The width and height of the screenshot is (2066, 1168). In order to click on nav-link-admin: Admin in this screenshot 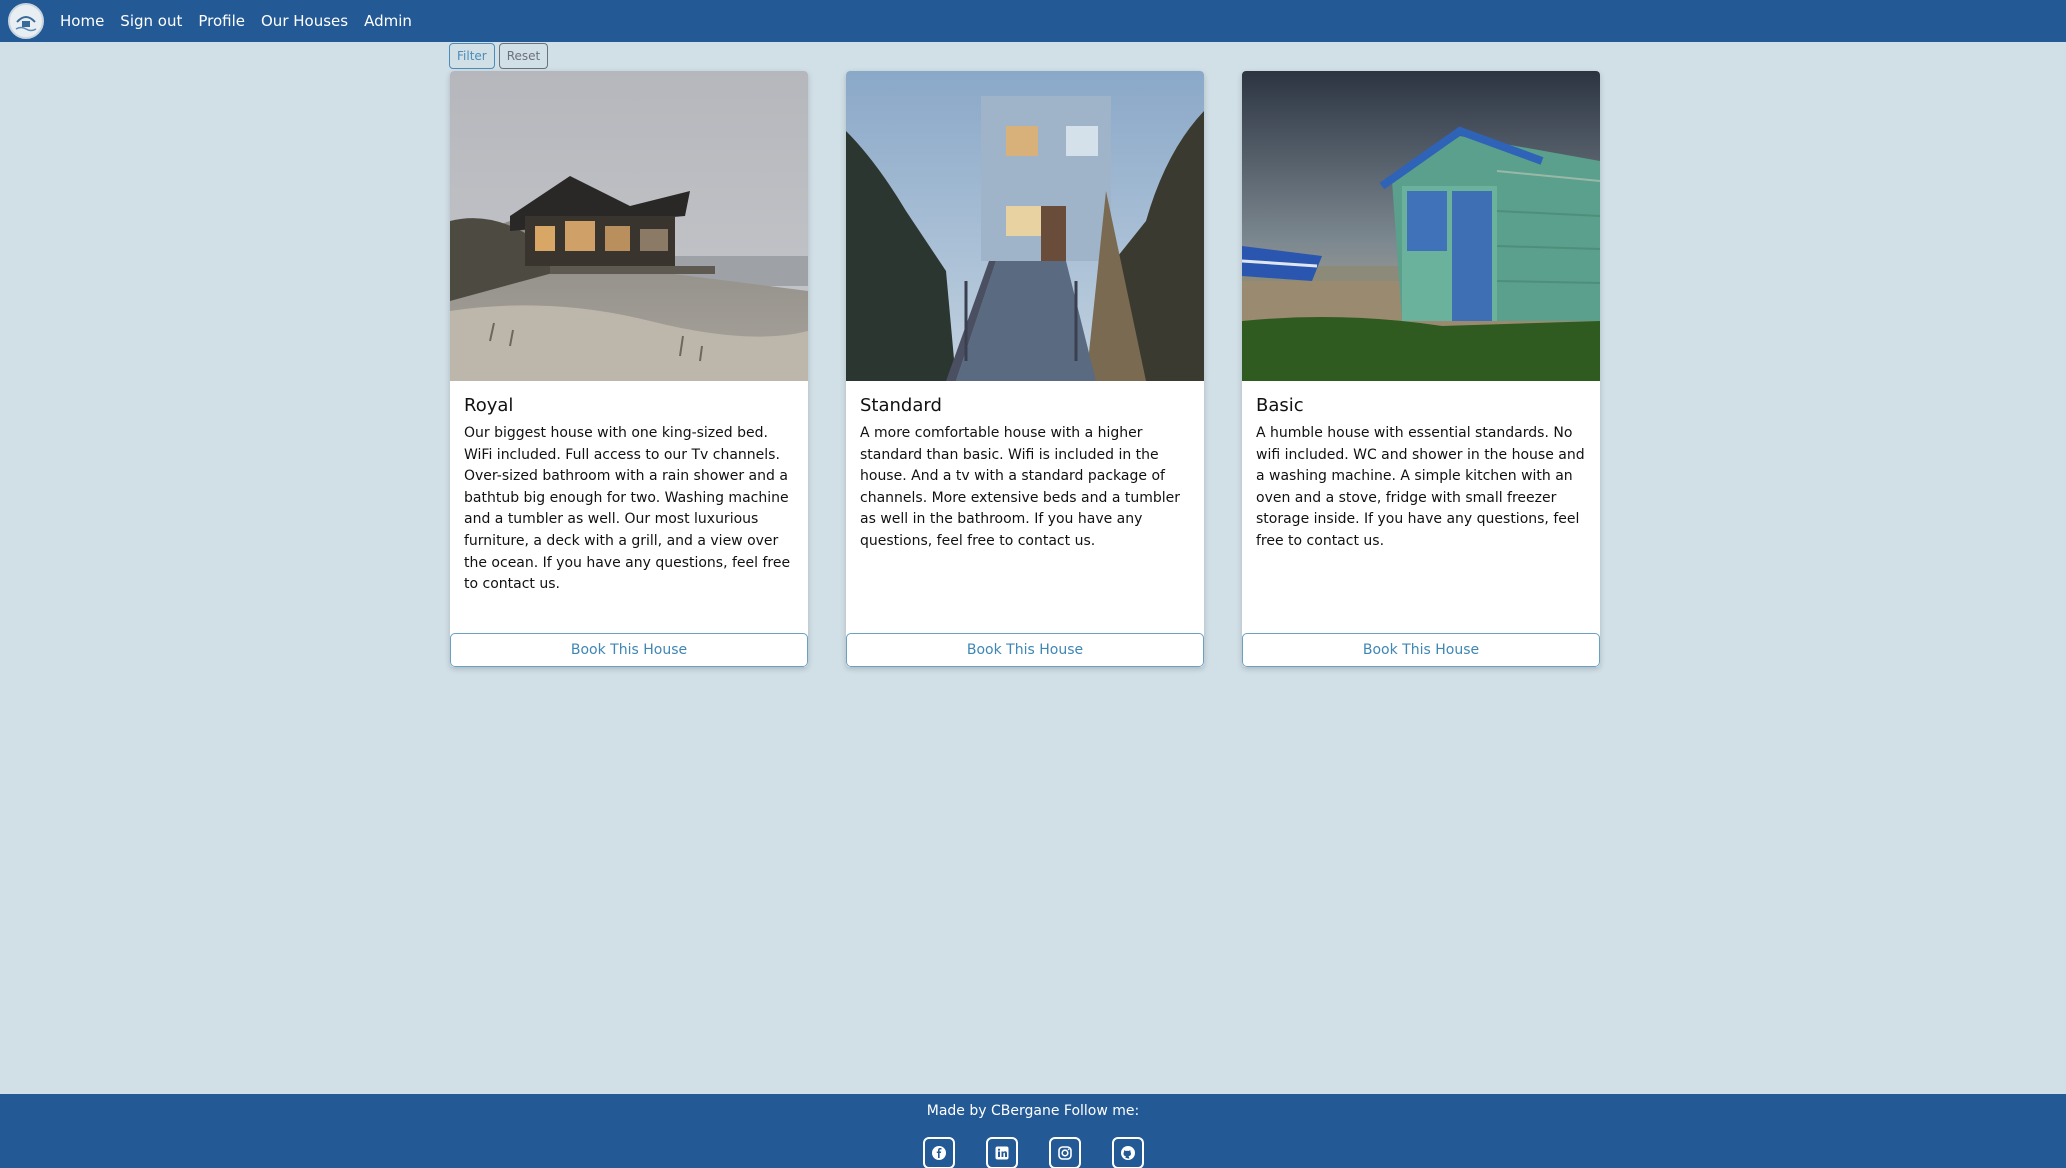, I will do `click(388, 21)`.